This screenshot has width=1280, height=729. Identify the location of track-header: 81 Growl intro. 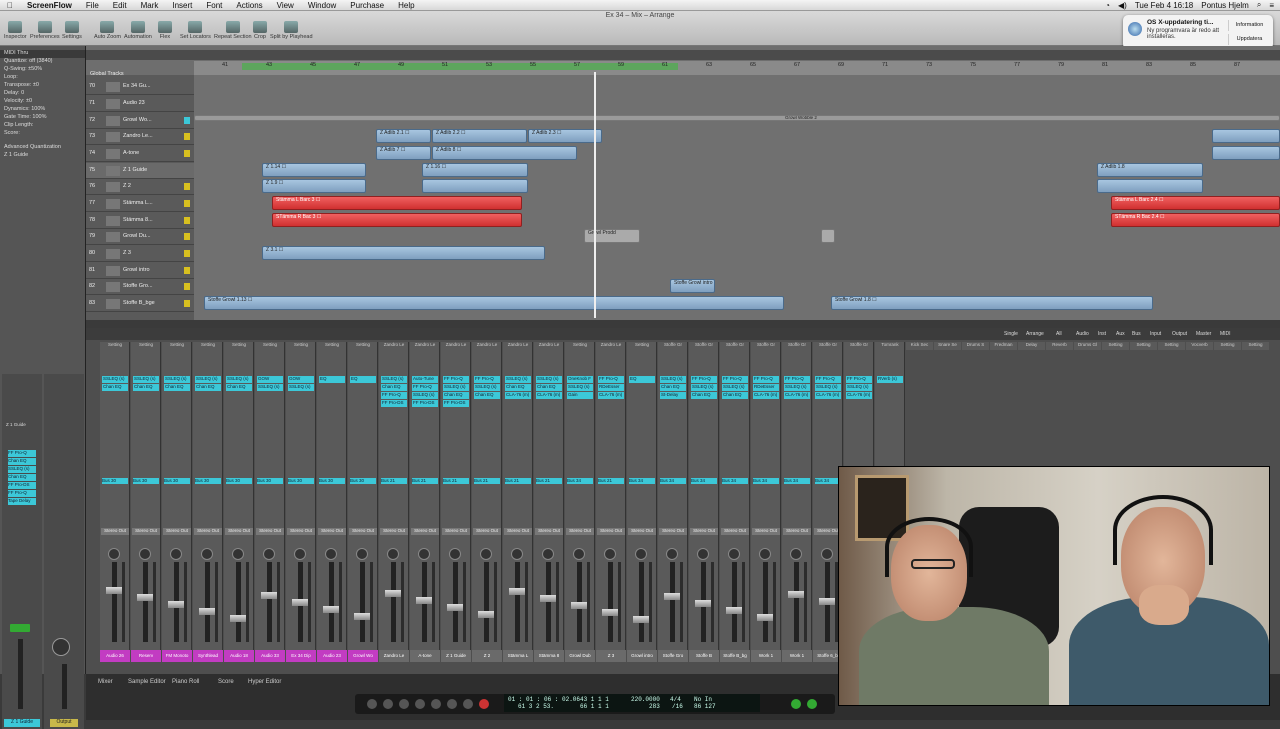
(140, 271).